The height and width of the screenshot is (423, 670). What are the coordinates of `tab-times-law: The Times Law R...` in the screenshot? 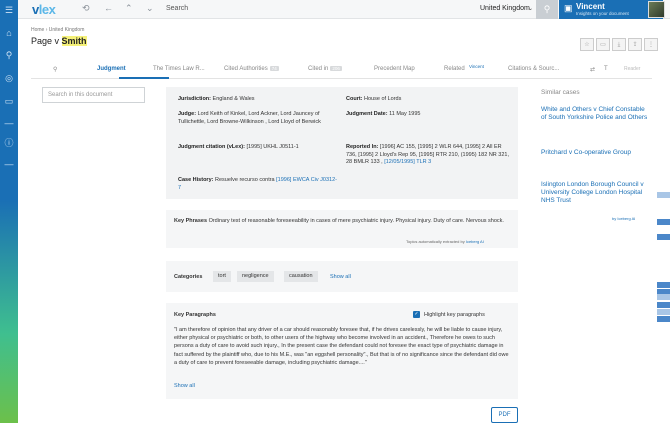 It's located at (179, 69).